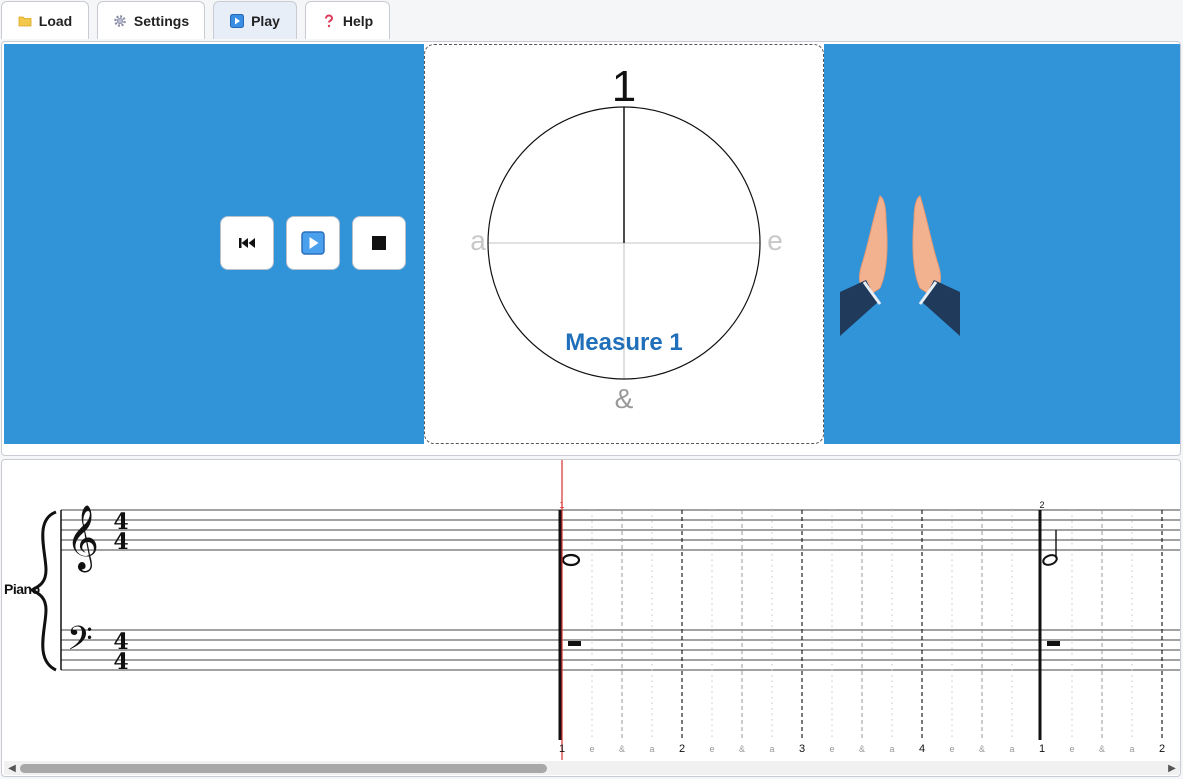  Describe the element at coordinates (328, 20) in the screenshot. I see `question-icon` at that location.